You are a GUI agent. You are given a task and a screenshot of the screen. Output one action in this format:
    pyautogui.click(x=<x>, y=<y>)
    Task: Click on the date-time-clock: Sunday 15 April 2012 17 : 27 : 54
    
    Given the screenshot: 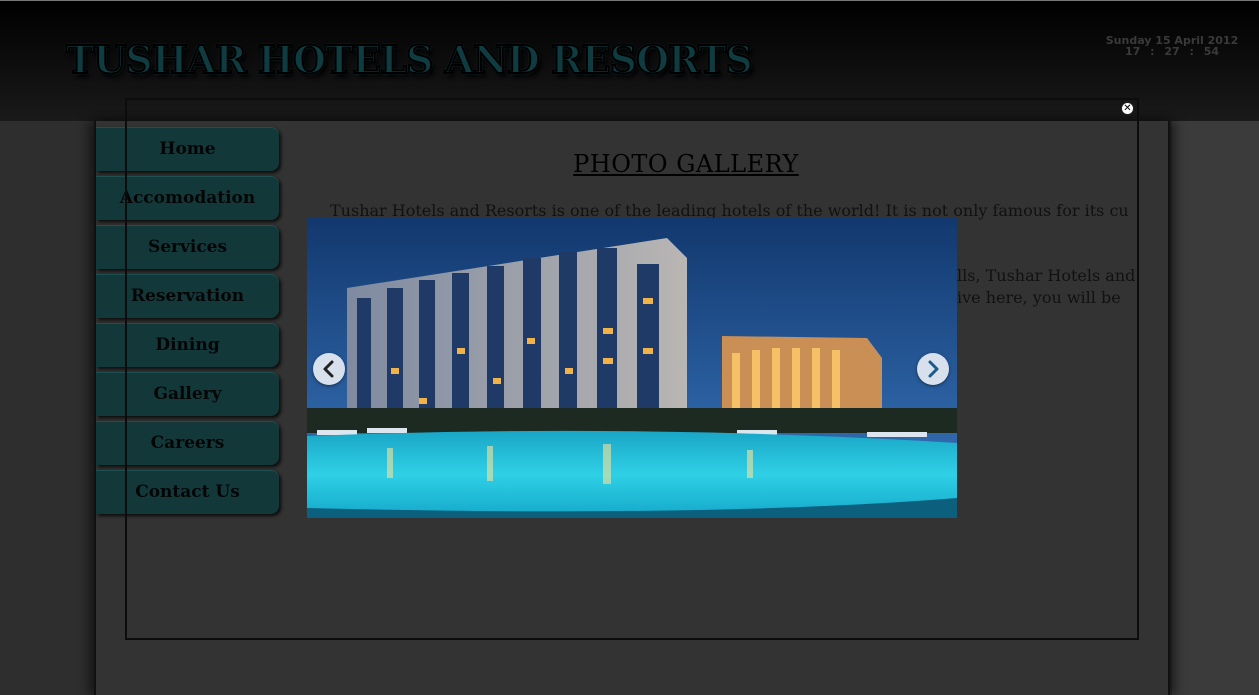 What is the action you would take?
    pyautogui.click(x=1172, y=46)
    